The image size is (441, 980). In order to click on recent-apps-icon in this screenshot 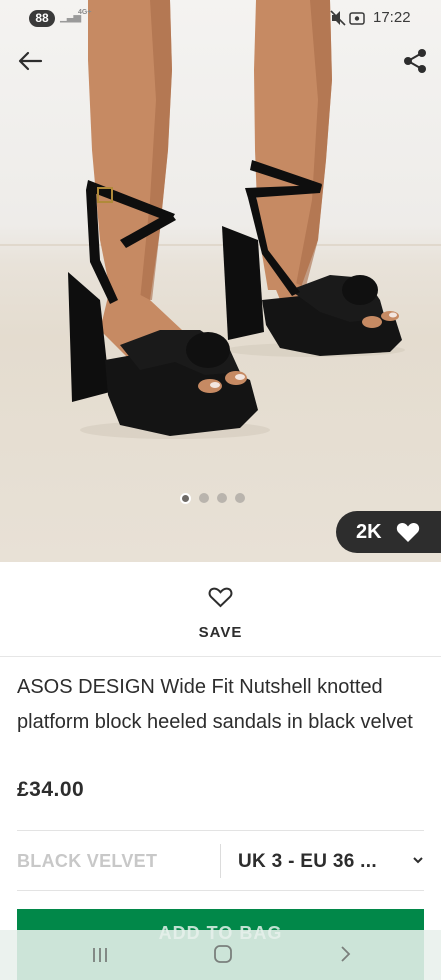, I will do `click(100, 955)`.